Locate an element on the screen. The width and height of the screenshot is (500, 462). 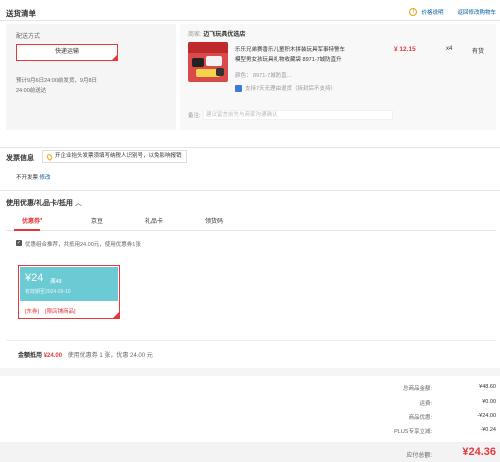
goods-discount-label: 商品优惠: is located at coordinates (420, 418).